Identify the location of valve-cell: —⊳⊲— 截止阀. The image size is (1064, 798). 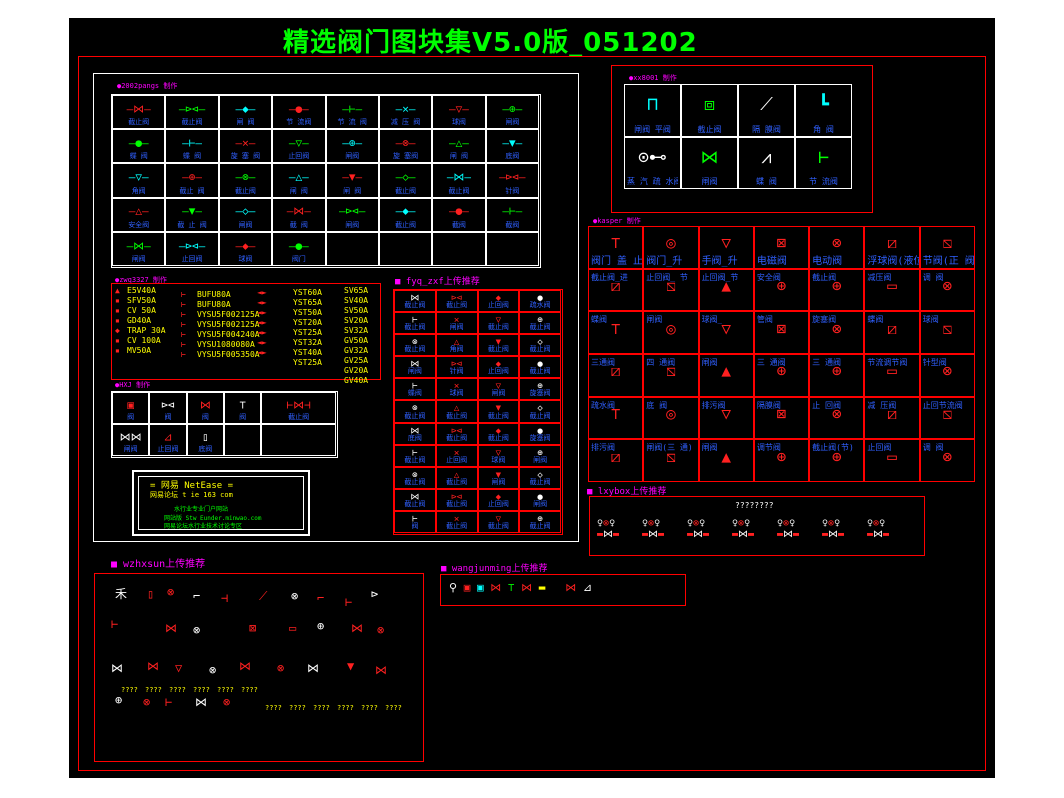
(192, 112).